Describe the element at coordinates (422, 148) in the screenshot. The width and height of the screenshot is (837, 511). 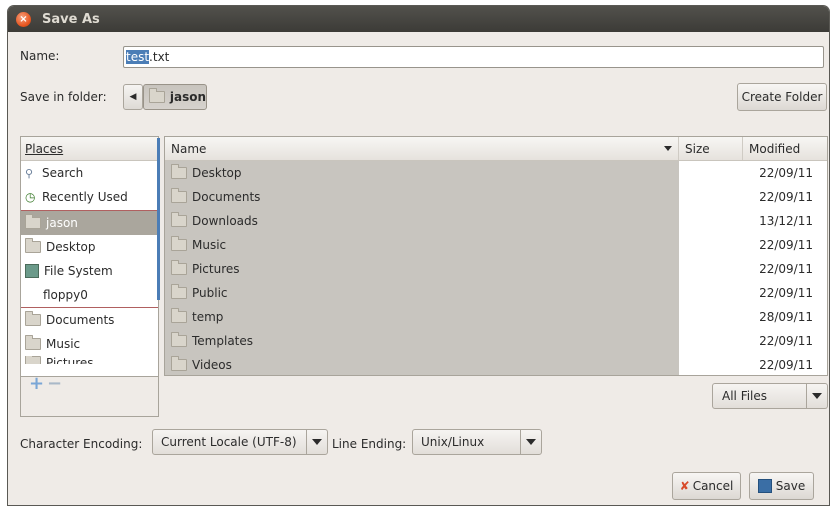
I see `column-header-name: Name` at that location.